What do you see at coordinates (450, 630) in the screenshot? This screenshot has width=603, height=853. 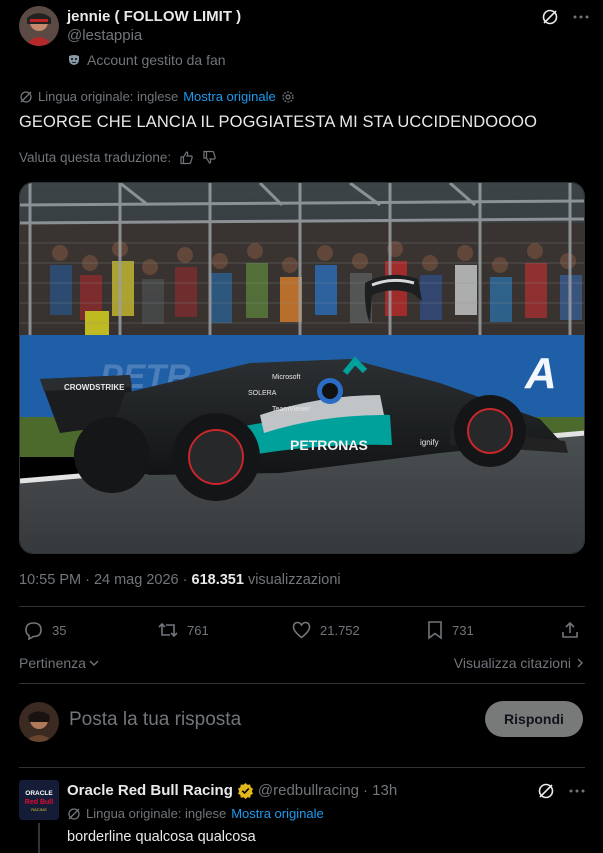 I see `bookmark-action: 731` at bounding box center [450, 630].